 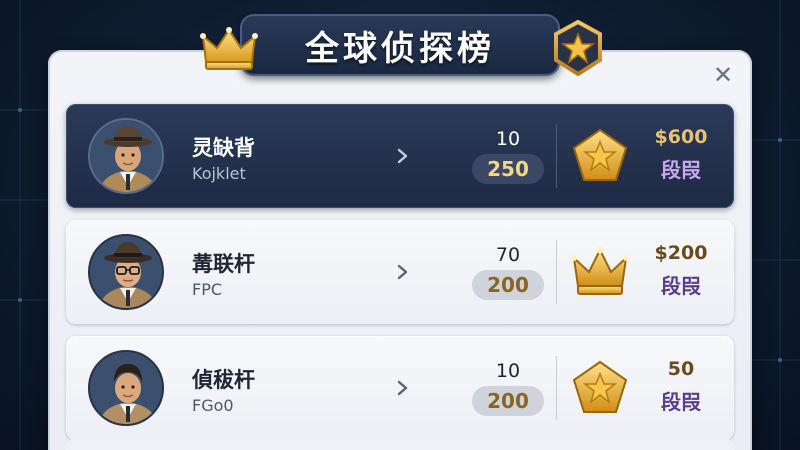 What do you see at coordinates (681, 137) in the screenshot?
I see `prize-amount: $600` at bounding box center [681, 137].